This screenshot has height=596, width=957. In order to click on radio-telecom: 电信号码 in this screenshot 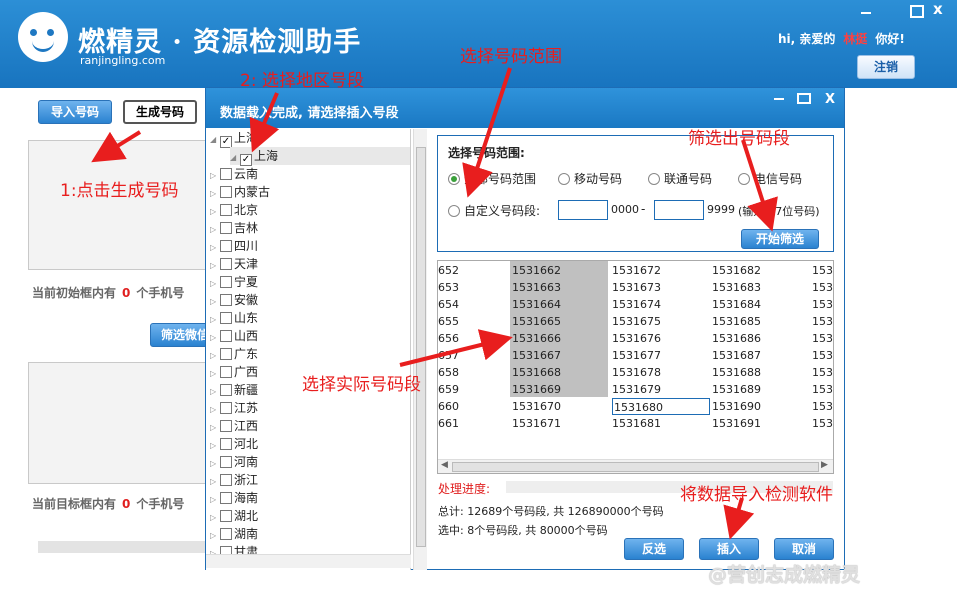, I will do `click(770, 178)`.